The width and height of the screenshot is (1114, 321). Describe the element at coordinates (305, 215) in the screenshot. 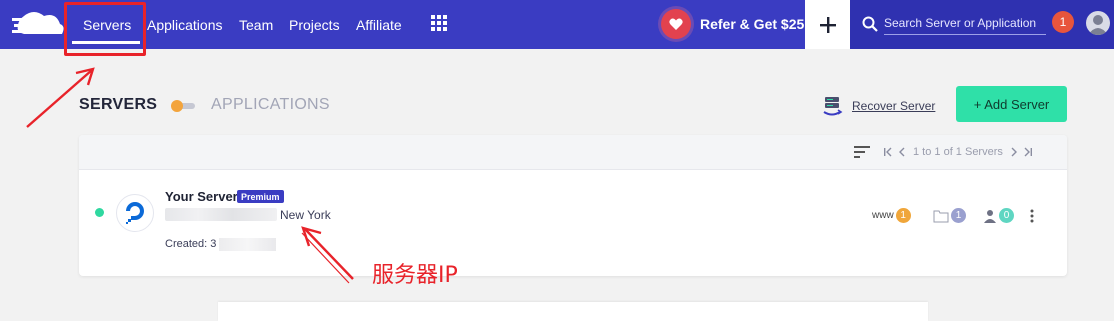

I see `server-location: New York` at that location.